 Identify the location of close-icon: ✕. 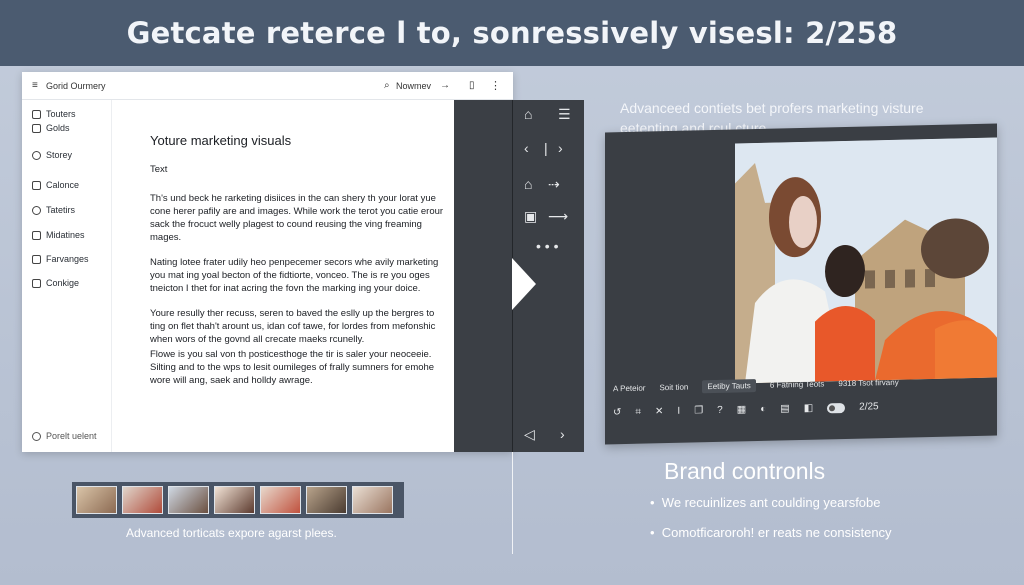
(659, 411).